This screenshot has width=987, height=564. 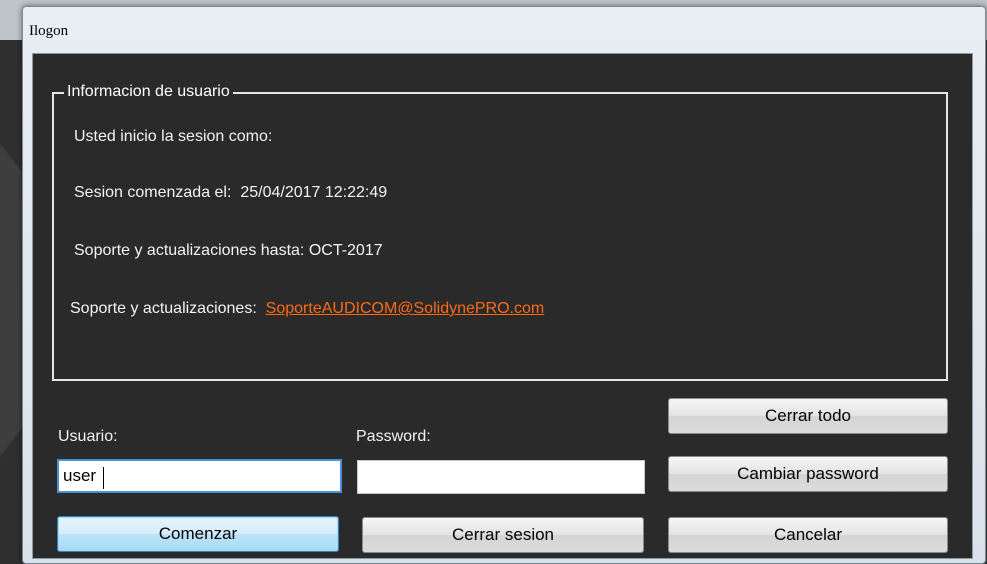 I want to click on change-password-button: Cambiar password, so click(x=808, y=474).